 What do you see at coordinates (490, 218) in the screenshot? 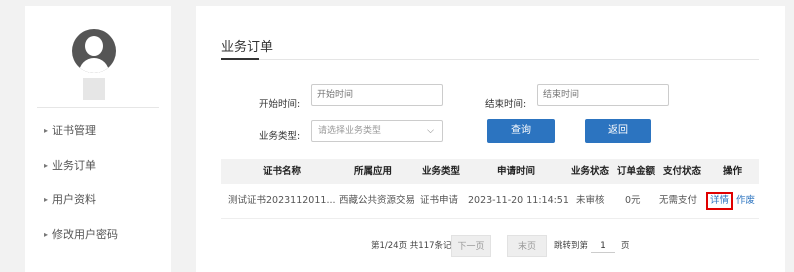
I see `row-divider` at bounding box center [490, 218].